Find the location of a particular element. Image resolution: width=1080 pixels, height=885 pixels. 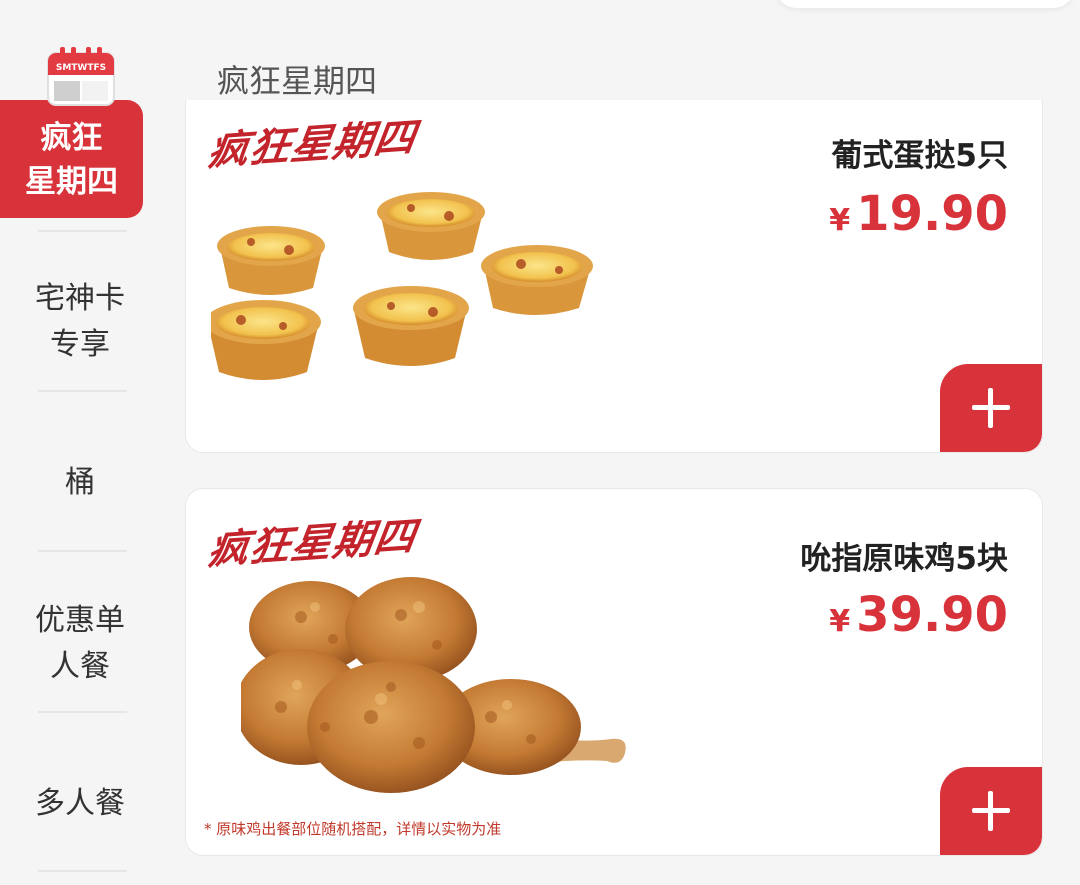

sidebar-item-label: 多人餐 is located at coordinates (80, 803).